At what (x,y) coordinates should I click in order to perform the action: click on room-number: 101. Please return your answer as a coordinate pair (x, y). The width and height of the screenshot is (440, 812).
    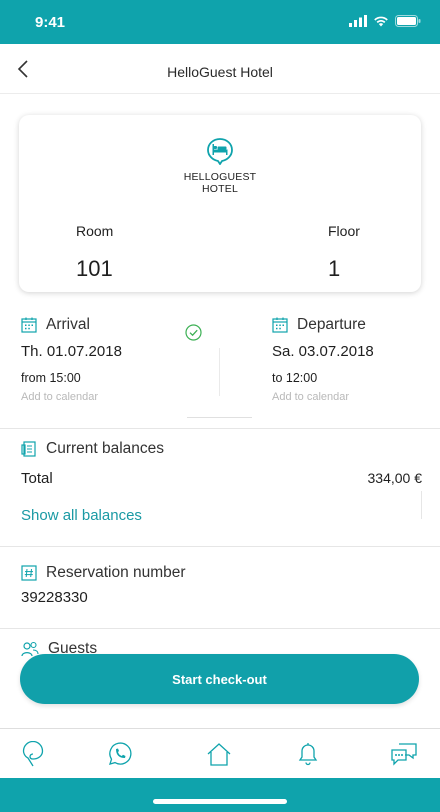
    Looking at the image, I should click on (94, 268).